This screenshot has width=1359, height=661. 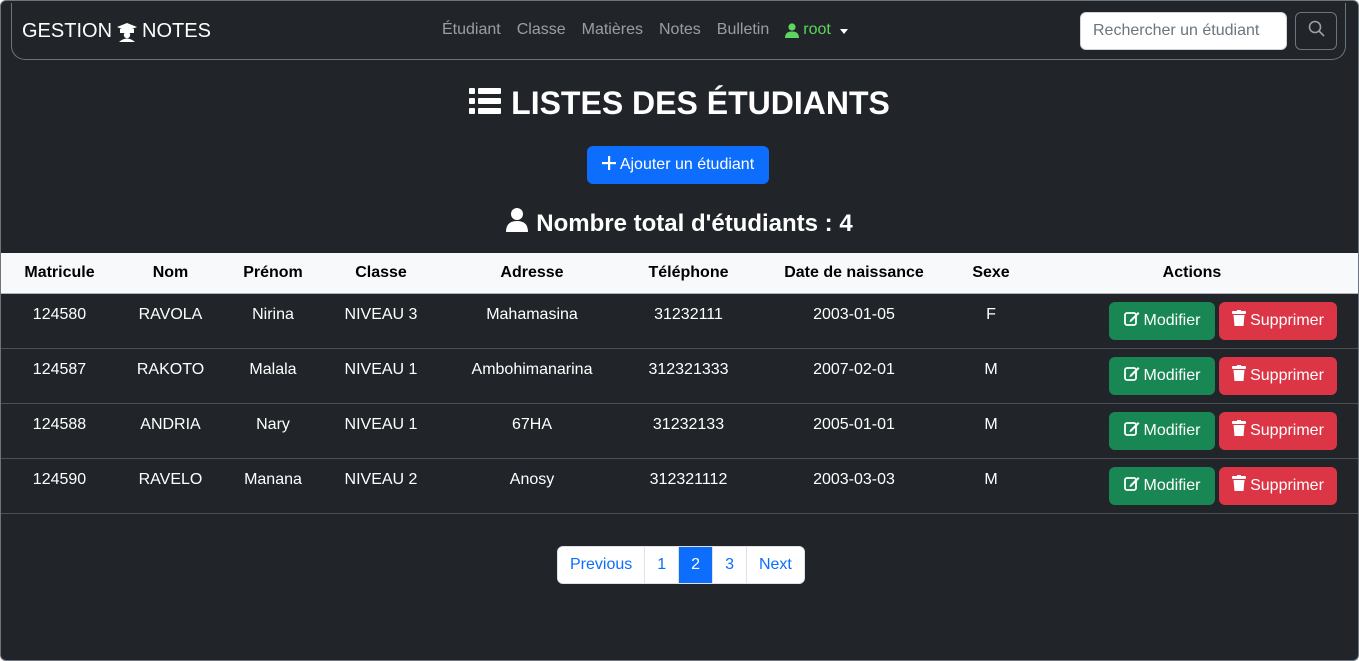 I want to click on column-header: Sexe, so click(x=991, y=273).